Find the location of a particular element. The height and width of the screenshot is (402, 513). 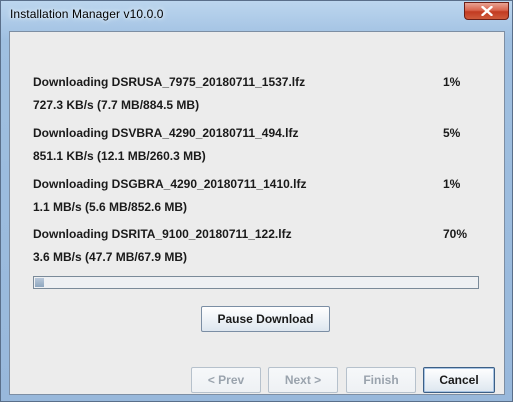

title-bar: Installation Manager v10.0.0 is located at coordinates (256, 16).